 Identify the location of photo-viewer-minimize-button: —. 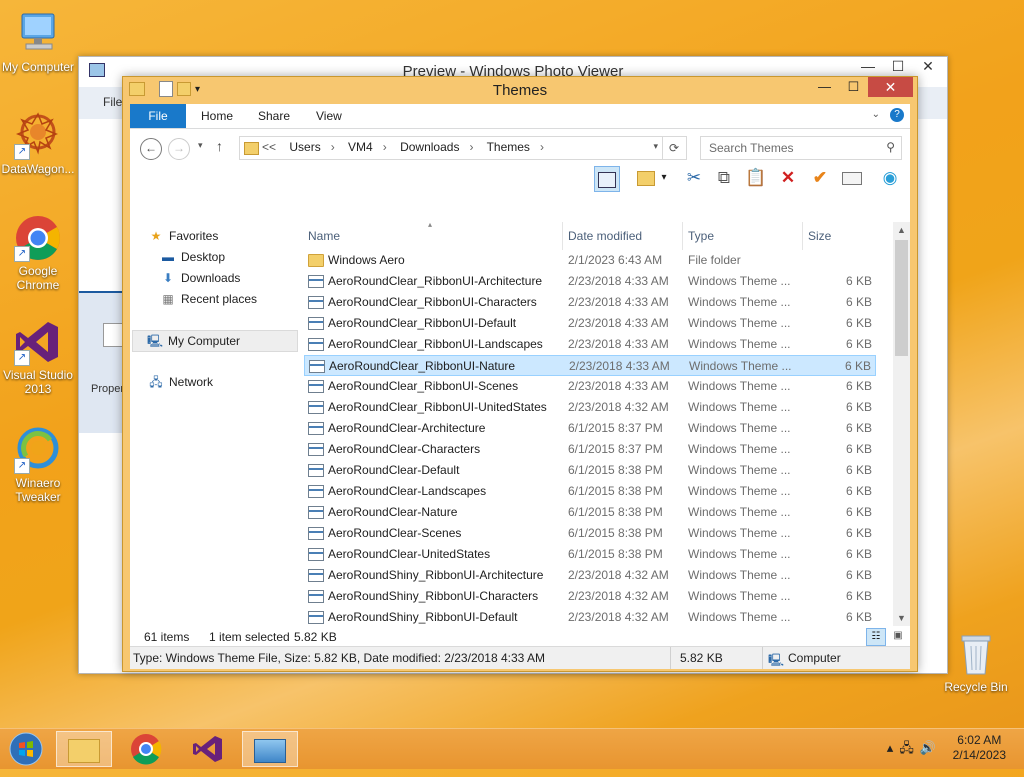
(868, 67).